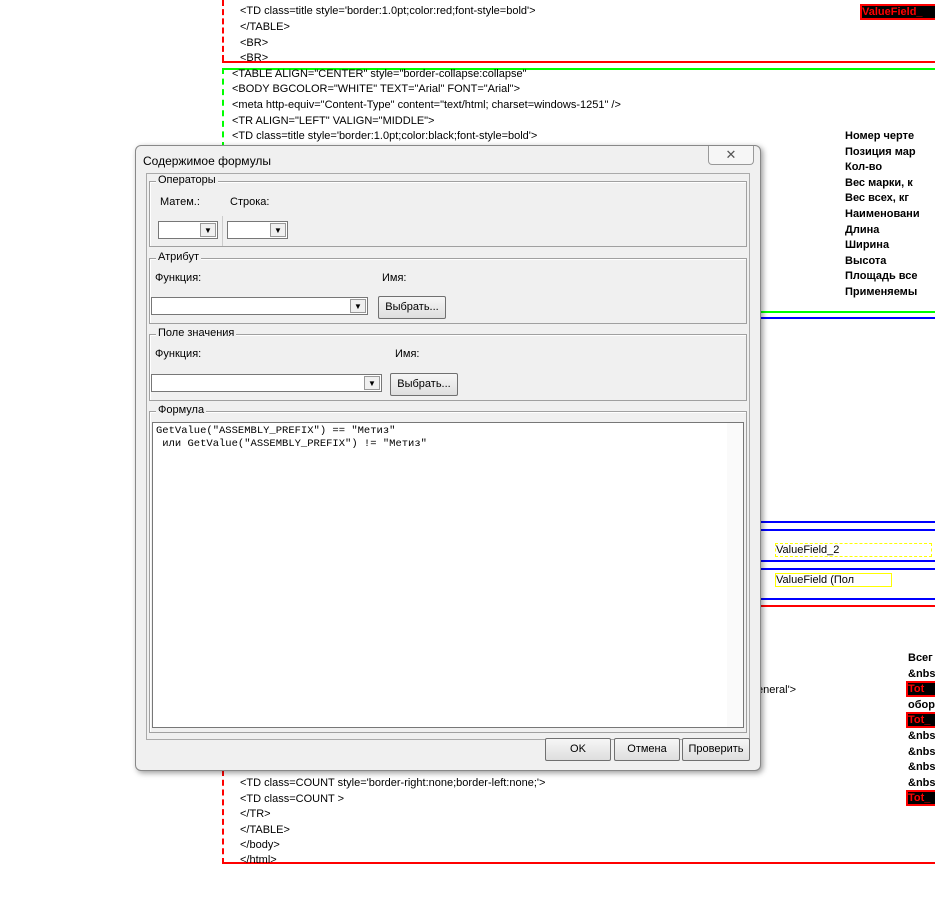 The width and height of the screenshot is (935, 907). Describe the element at coordinates (879, 182) in the screenshot. I see `column-header: Вес марки, к` at that location.